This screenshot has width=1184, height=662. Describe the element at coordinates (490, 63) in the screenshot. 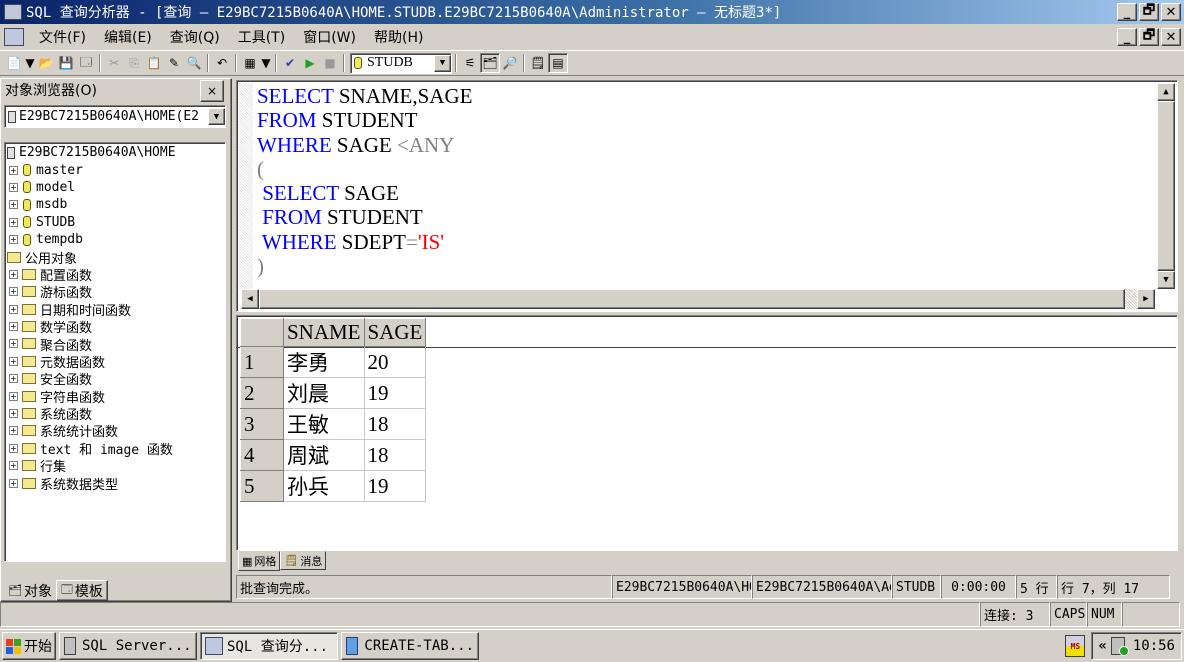

I see `object-browser-icon: 🗂` at that location.